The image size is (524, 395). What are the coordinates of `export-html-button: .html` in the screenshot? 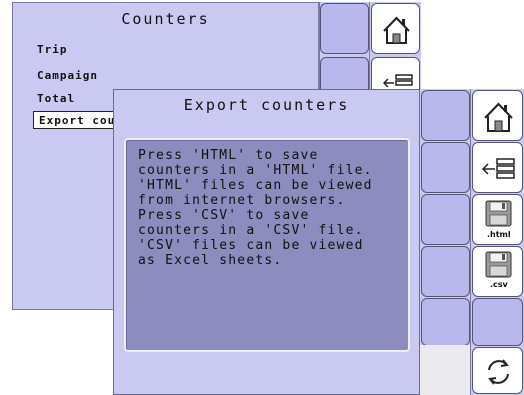 It's located at (497, 219).